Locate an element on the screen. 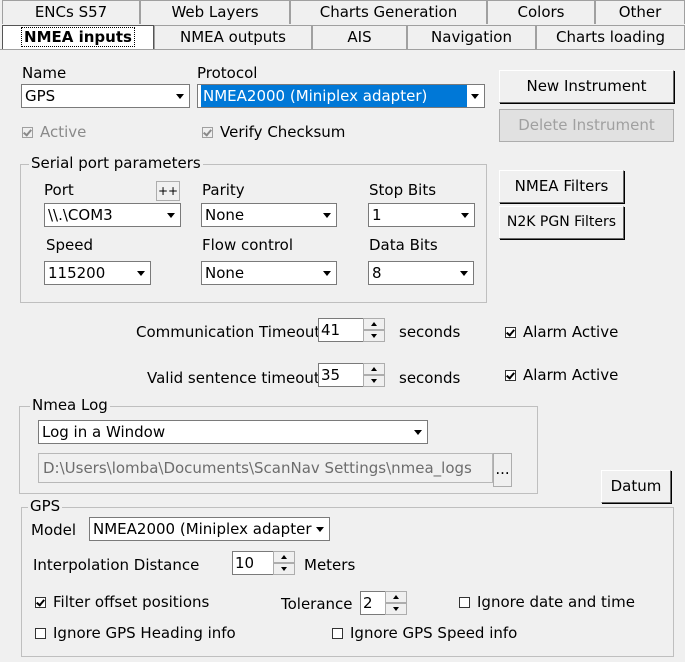 The image size is (685, 662). verify-checksum-checkbox is located at coordinates (207, 132).